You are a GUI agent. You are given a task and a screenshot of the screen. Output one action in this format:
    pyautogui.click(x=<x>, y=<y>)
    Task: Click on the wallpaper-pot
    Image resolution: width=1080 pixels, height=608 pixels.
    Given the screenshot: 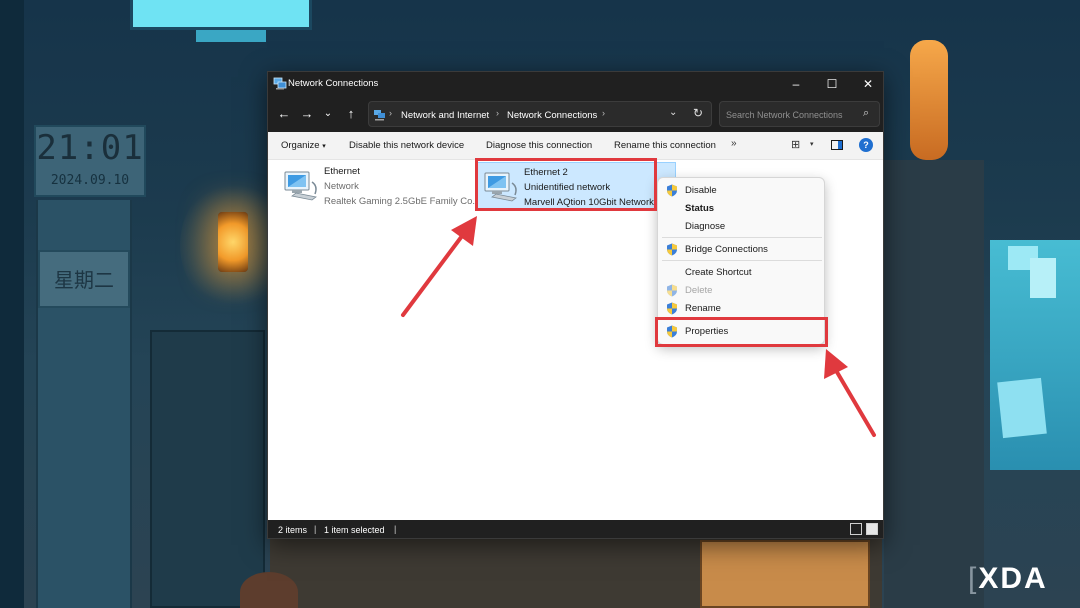 What is the action you would take?
    pyautogui.click(x=269, y=590)
    